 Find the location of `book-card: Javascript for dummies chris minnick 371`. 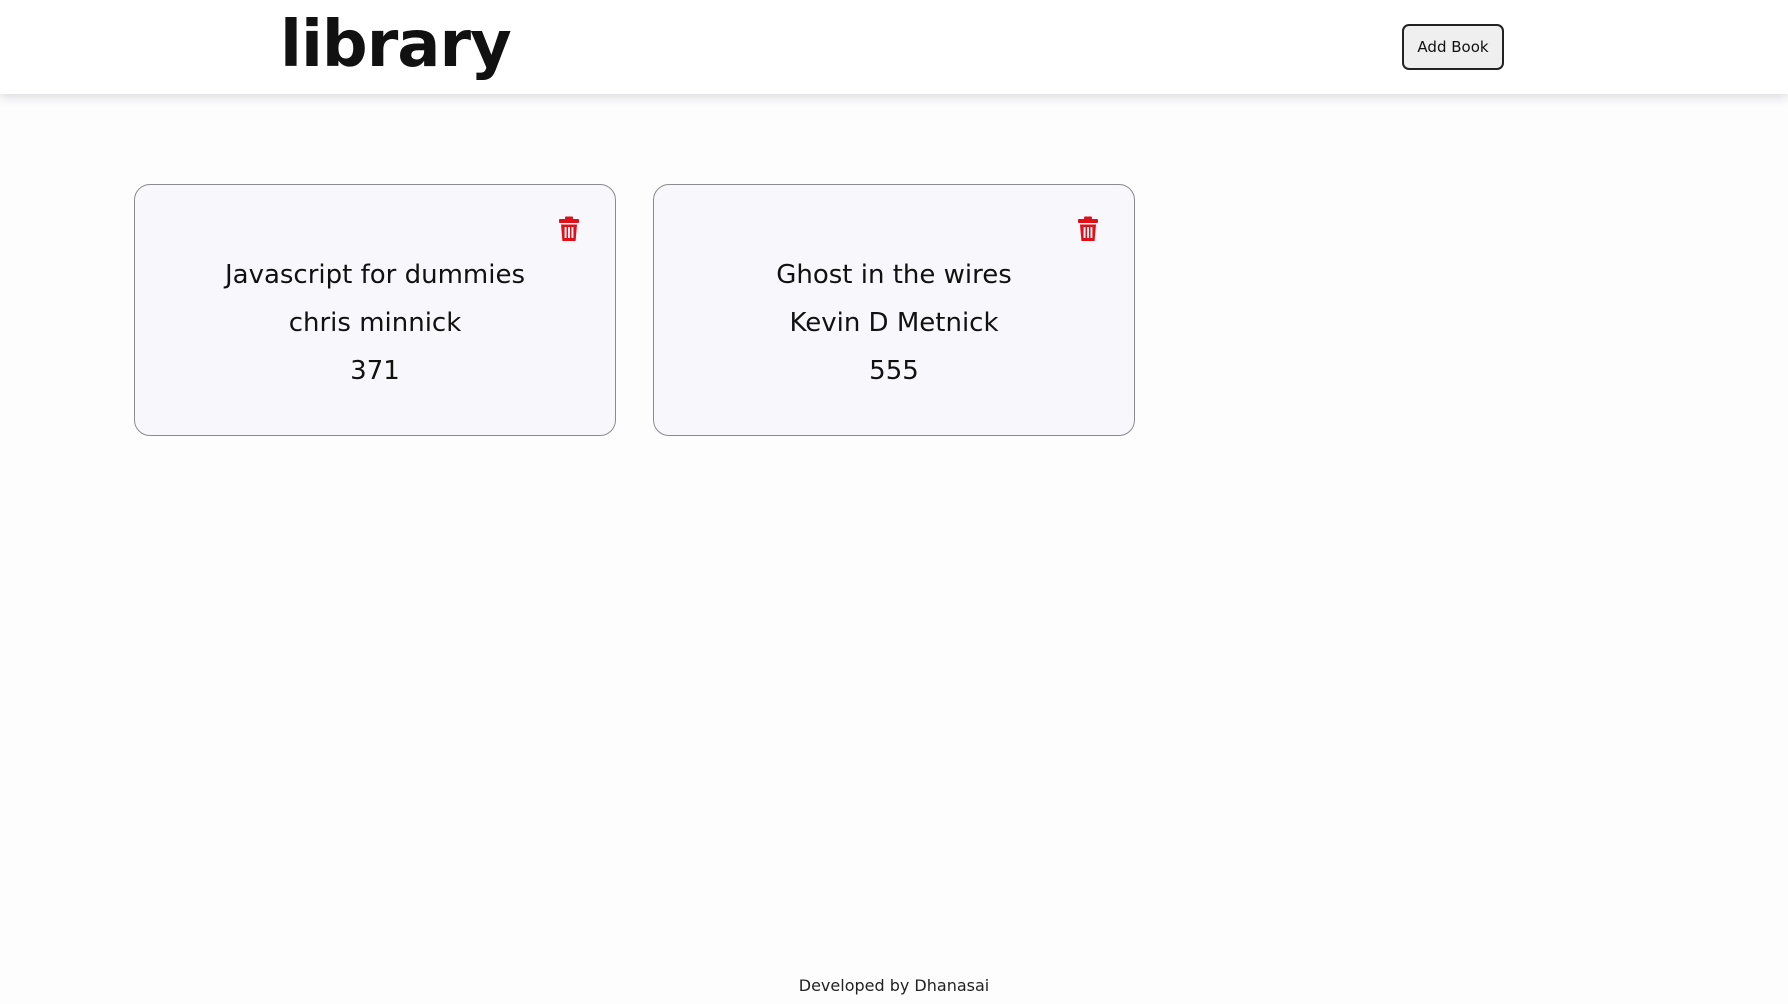

book-card: Javascript for dummies chris minnick 371 is located at coordinates (375, 310).